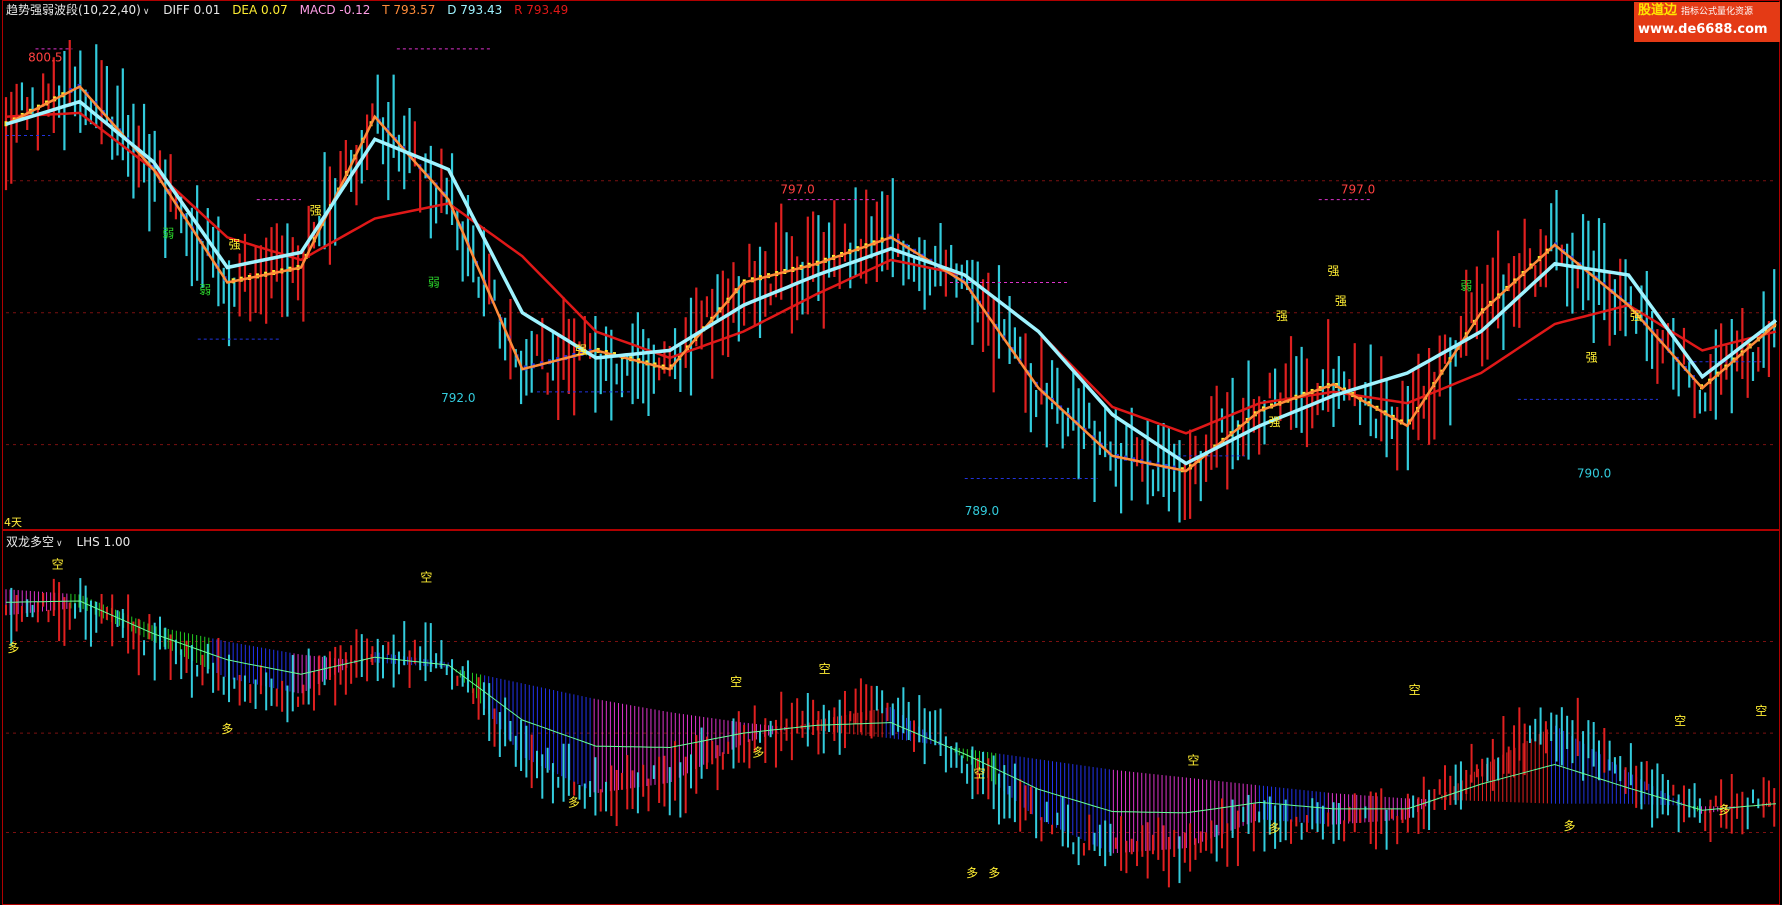 Image resolution: width=1782 pixels, height=905 pixels. Describe the element at coordinates (13, 522) in the screenshot. I see `days-label: 4天` at that location.